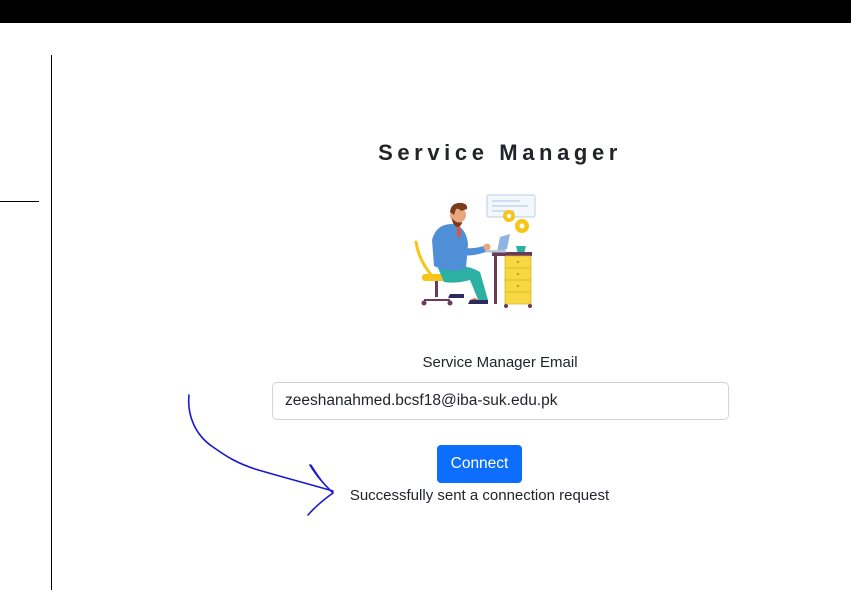 Image resolution: width=851 pixels, height=590 pixels. Describe the element at coordinates (500, 152) in the screenshot. I see `page-title: Service Manager` at that location.